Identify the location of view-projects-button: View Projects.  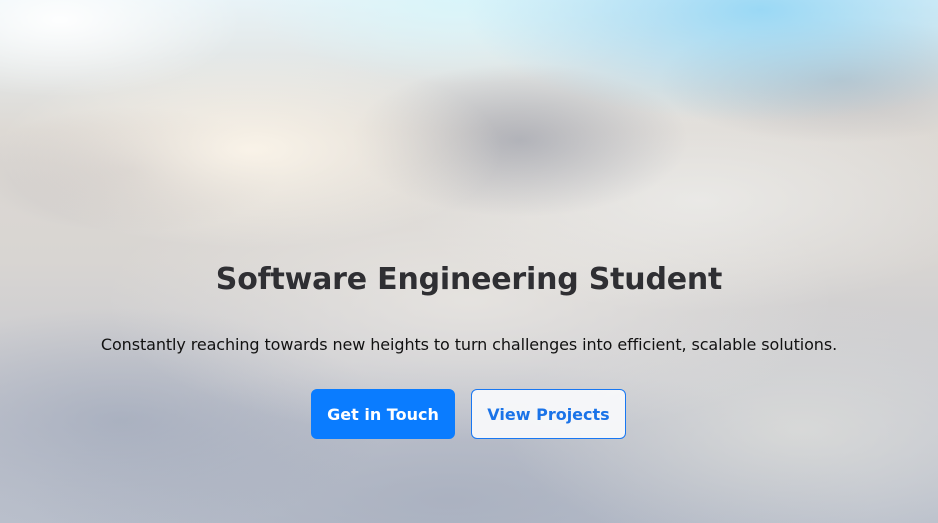
(548, 414).